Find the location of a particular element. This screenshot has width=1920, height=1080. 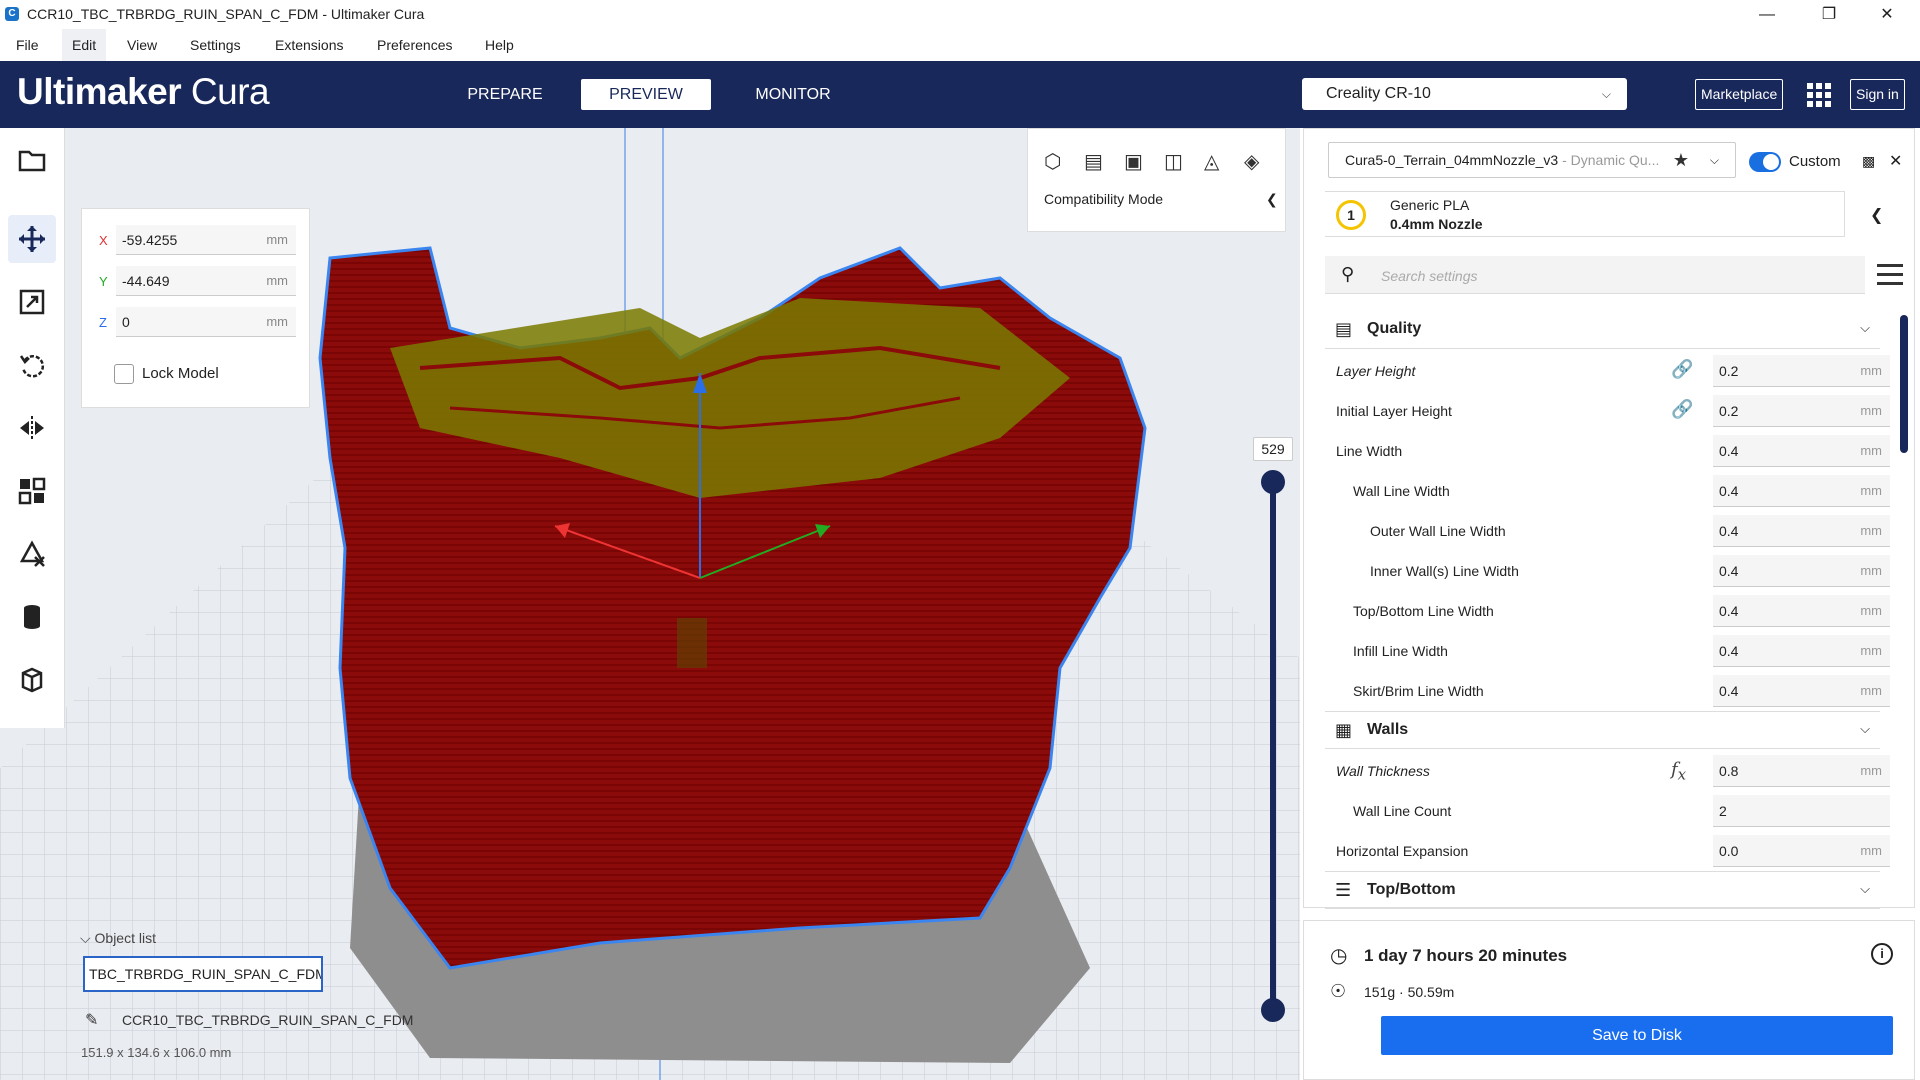

model-dimensions: 151.9 x 134.6 x 106.0 mm is located at coordinates (156, 1052).